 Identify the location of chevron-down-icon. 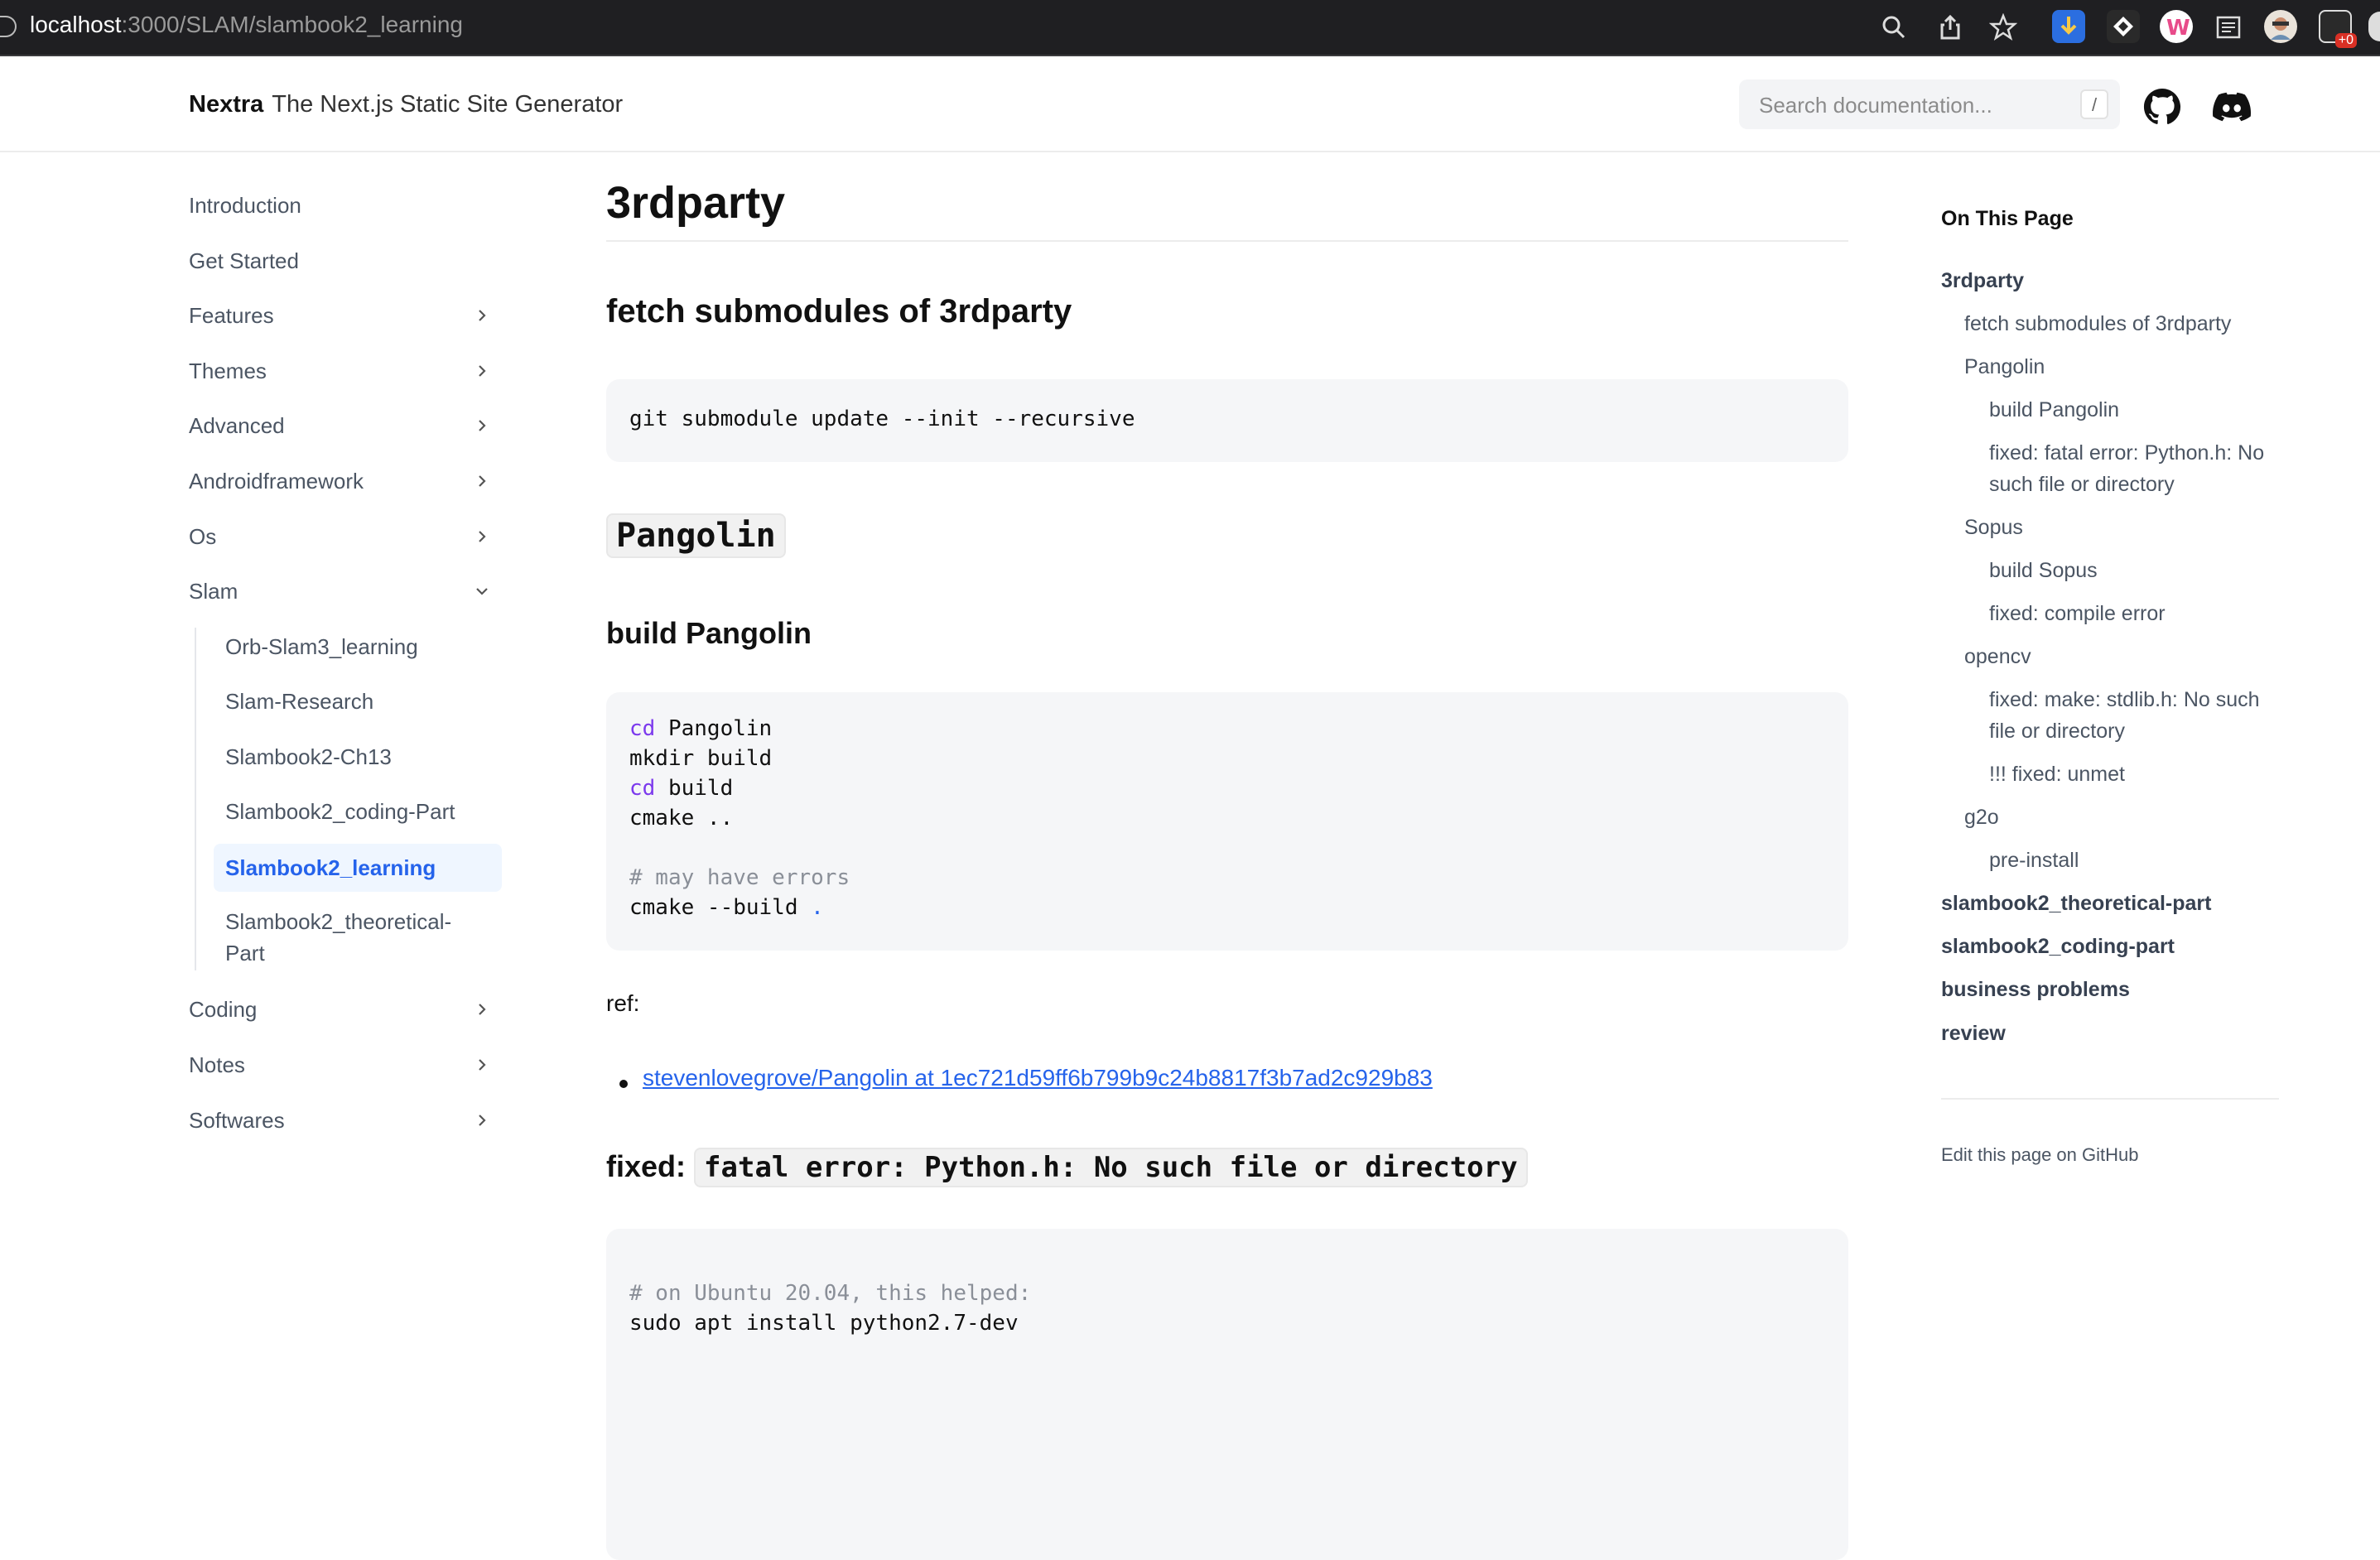
(482, 591).